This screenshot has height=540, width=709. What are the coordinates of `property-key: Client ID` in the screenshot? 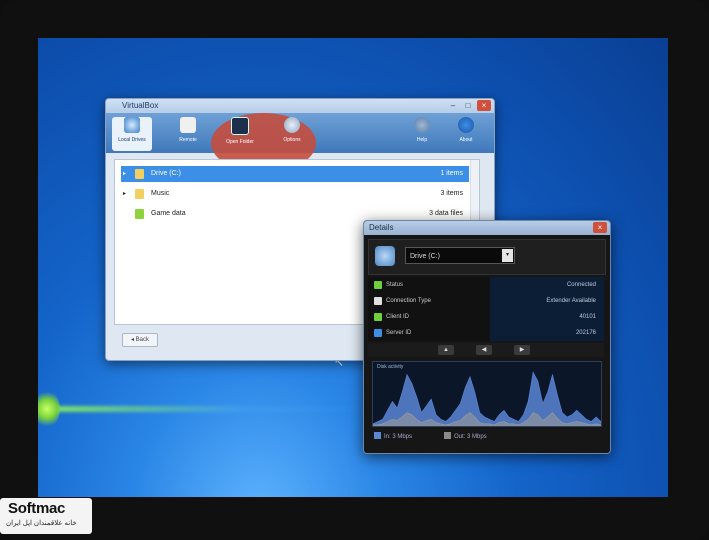 It's located at (398, 317).